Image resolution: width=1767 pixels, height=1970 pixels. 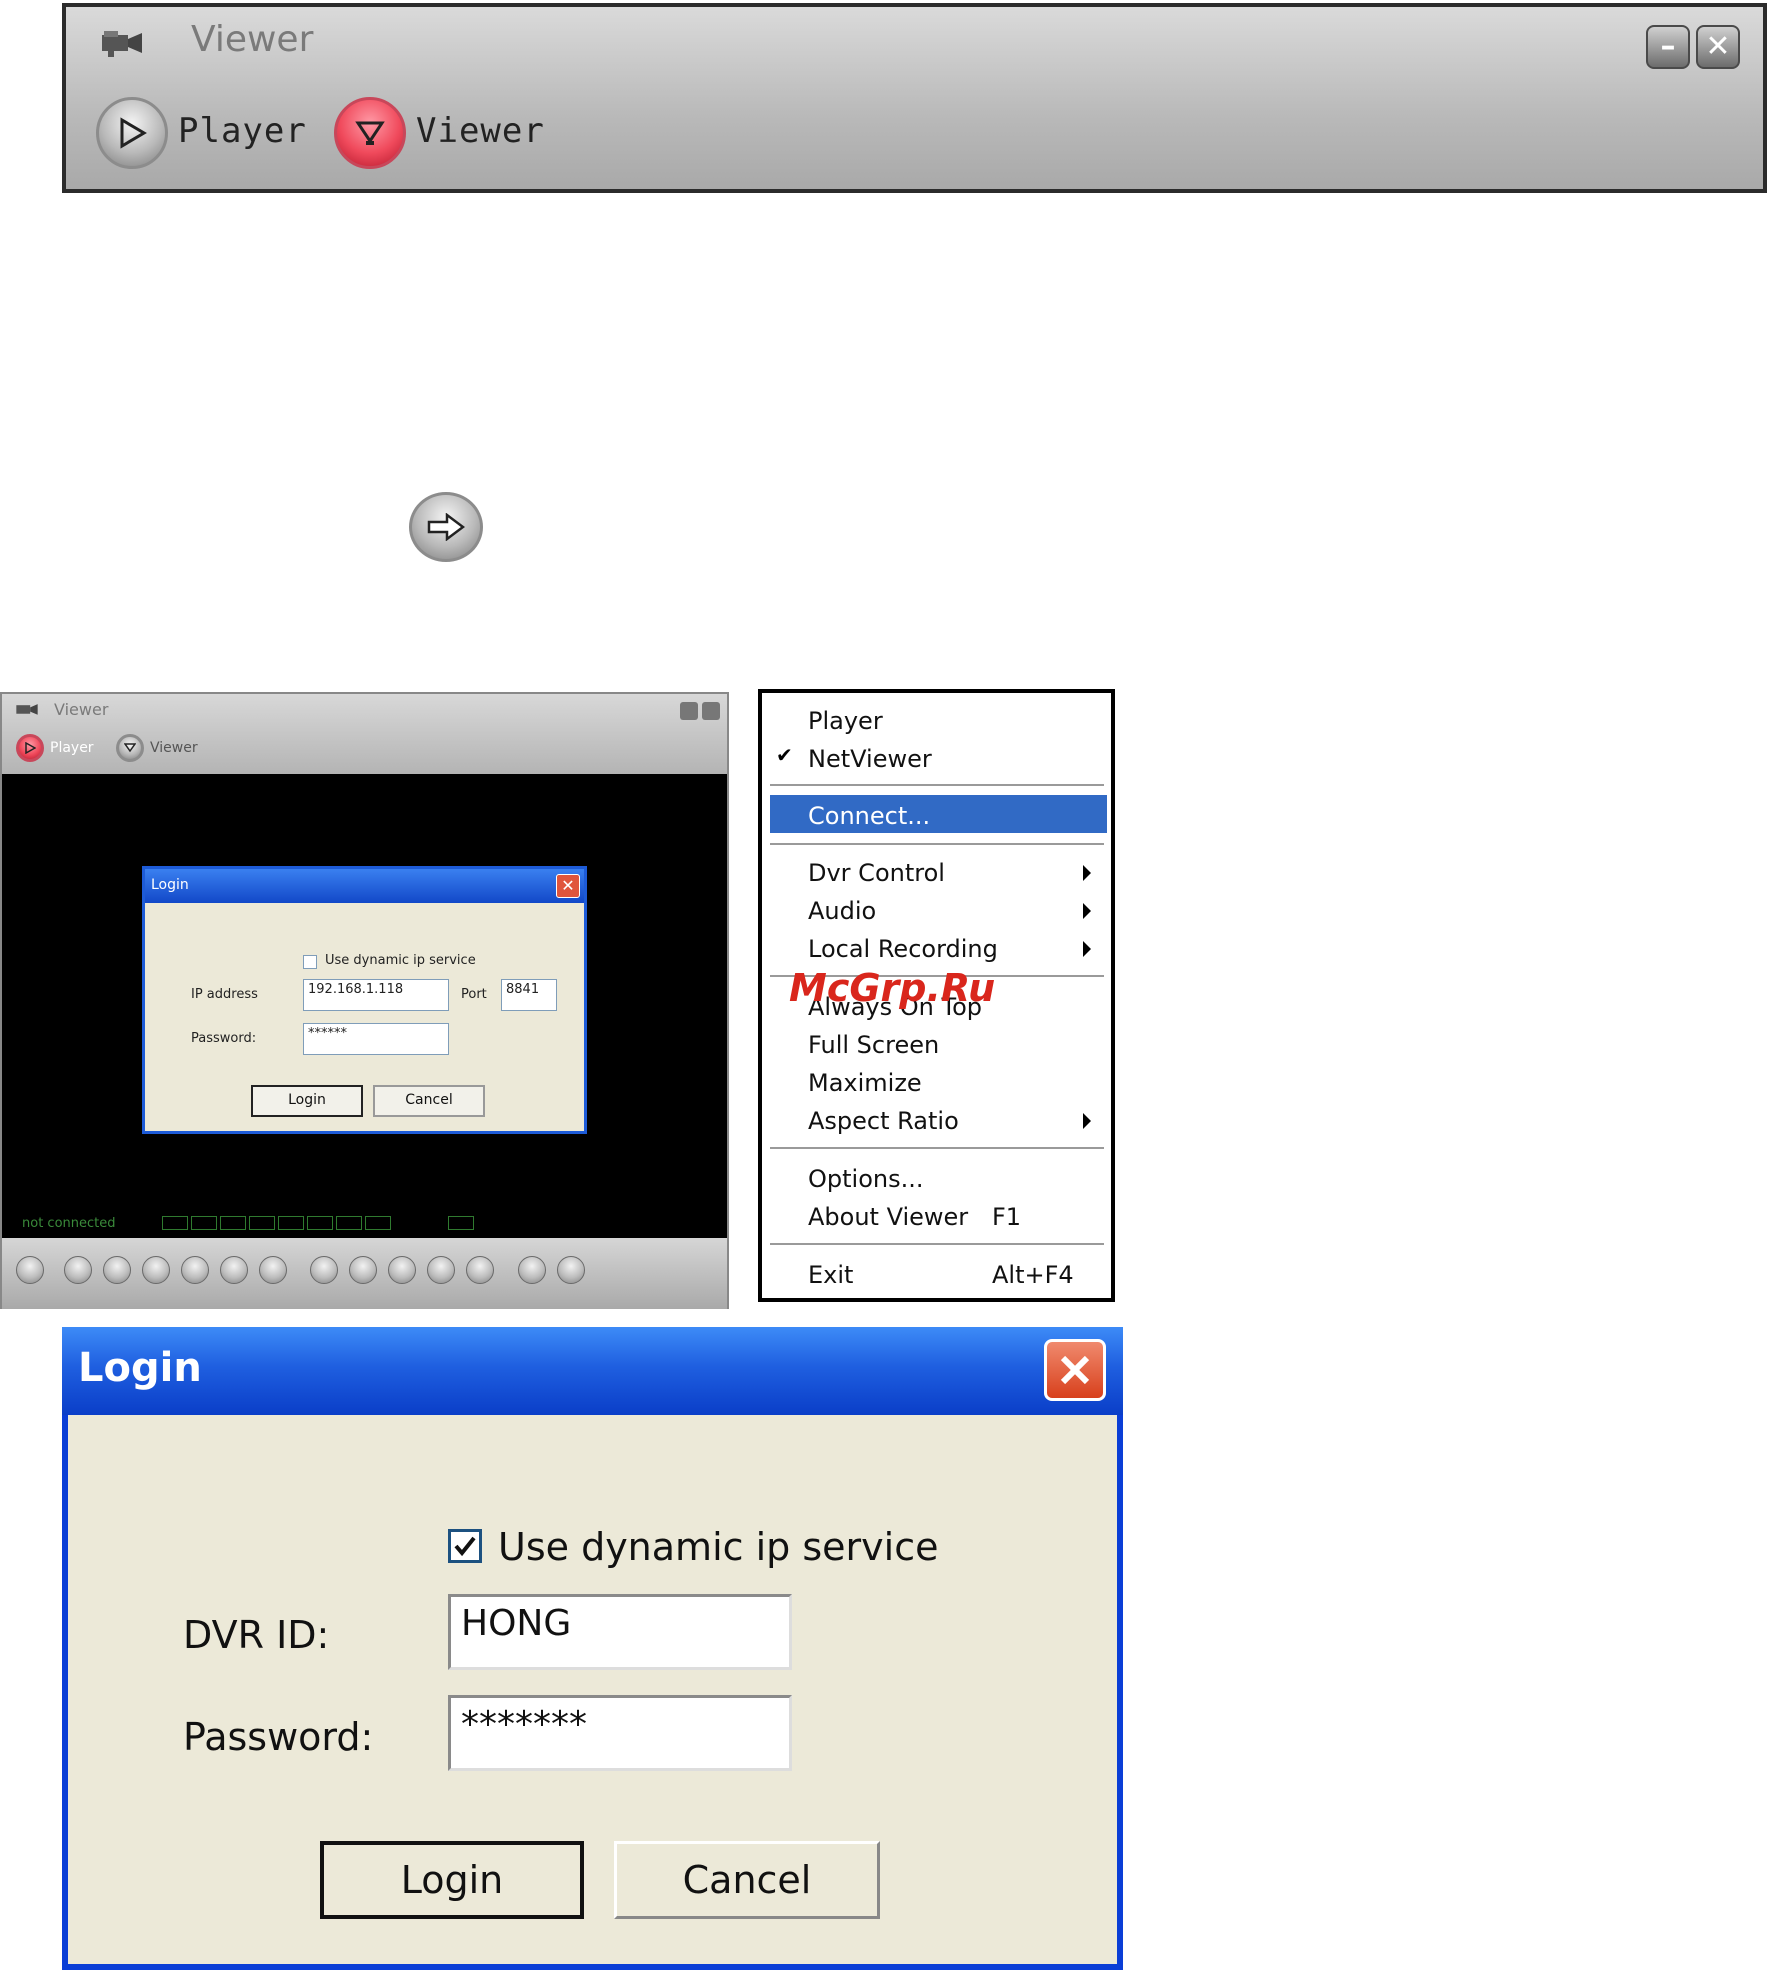 What do you see at coordinates (784, 755) in the screenshot?
I see `checkmark-icon: ✔` at bounding box center [784, 755].